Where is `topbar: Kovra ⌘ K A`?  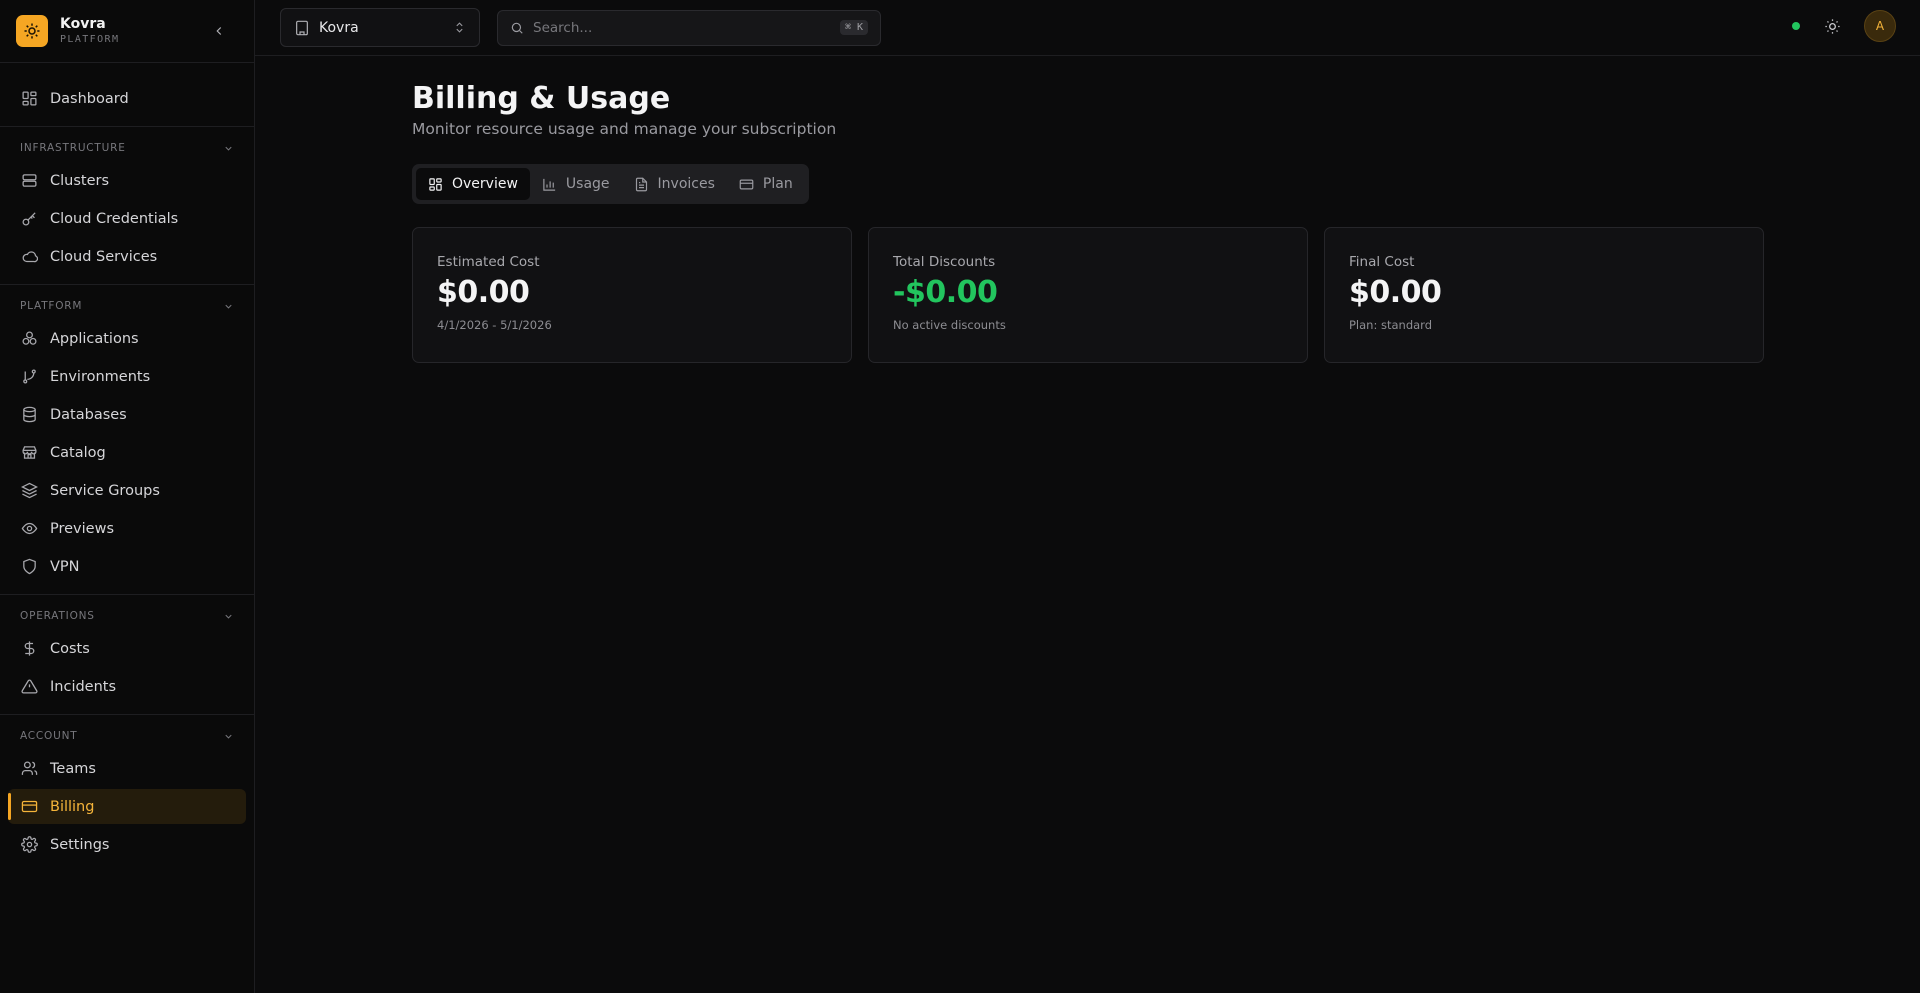 topbar: Kovra ⌘ K A is located at coordinates (1087, 28).